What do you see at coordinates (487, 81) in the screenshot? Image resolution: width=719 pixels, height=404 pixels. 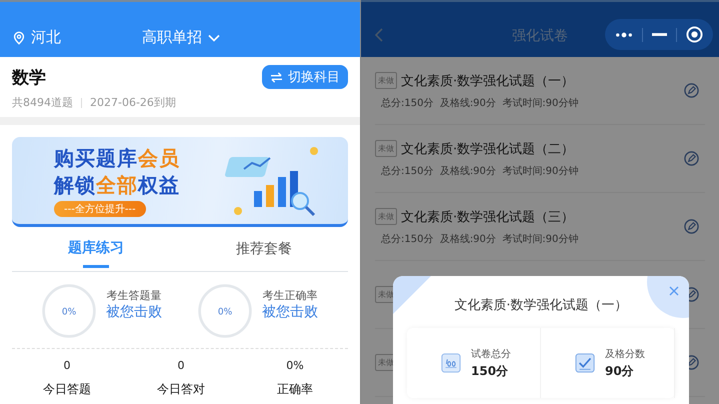 I see `paper-title: 文化素质·数学强化试题（一）` at bounding box center [487, 81].